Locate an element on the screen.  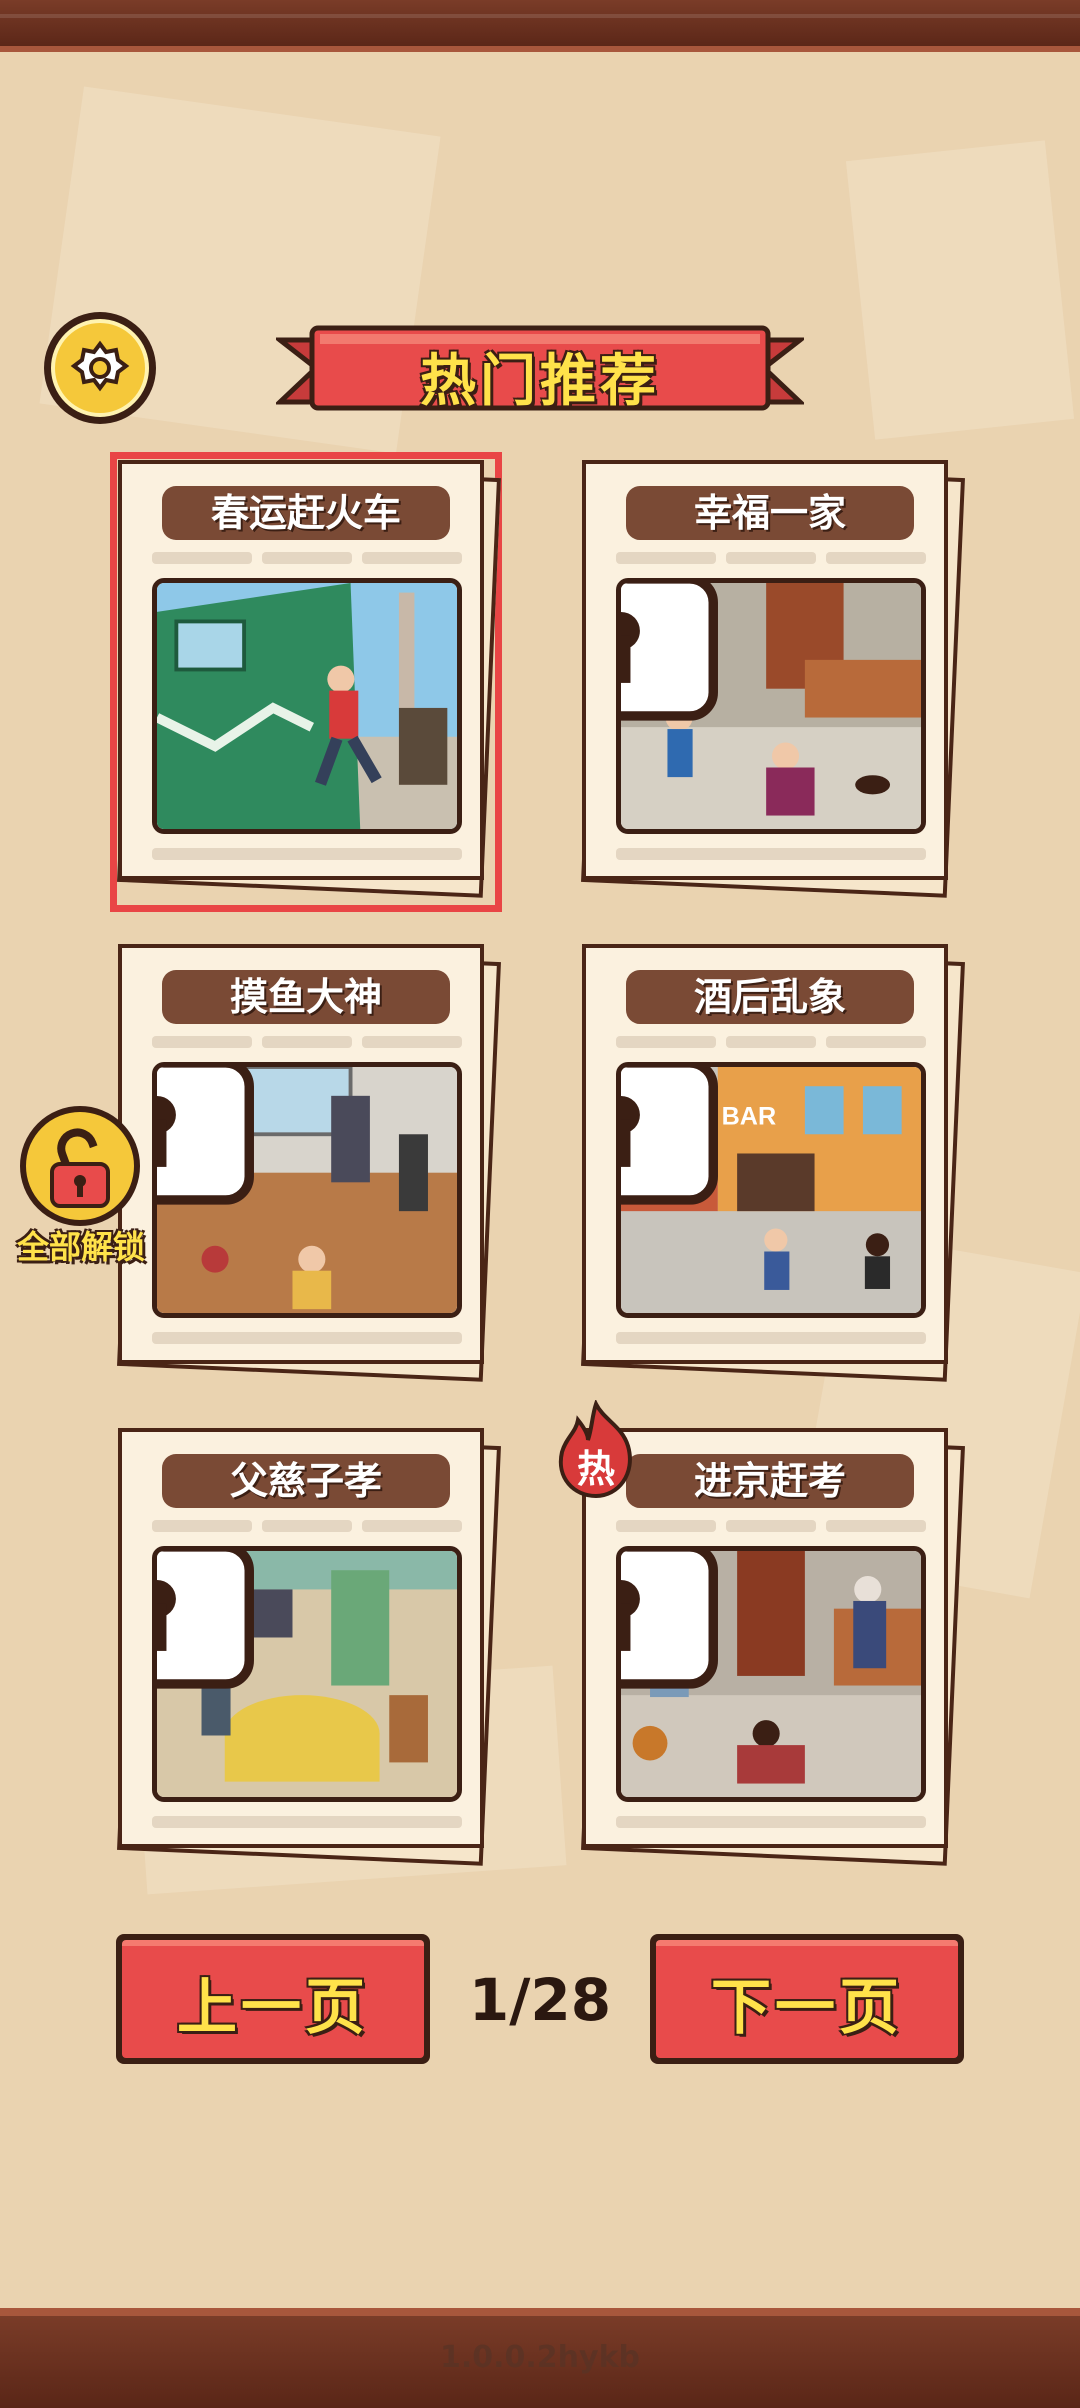
gear-icon is located at coordinates (100, 366).